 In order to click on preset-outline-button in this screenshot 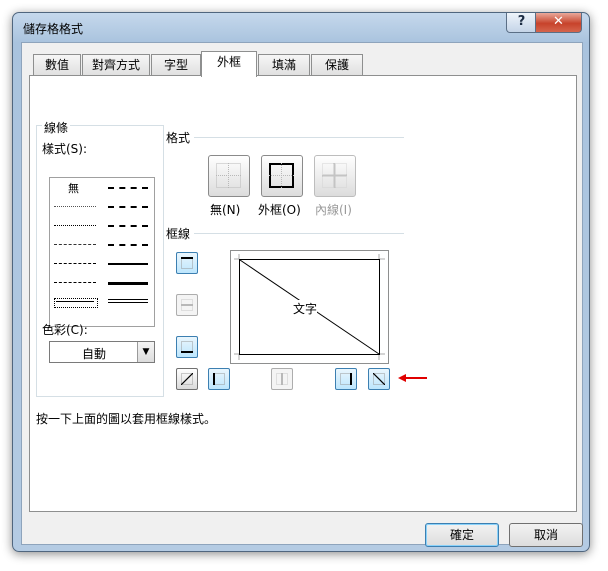, I will do `click(282, 176)`.